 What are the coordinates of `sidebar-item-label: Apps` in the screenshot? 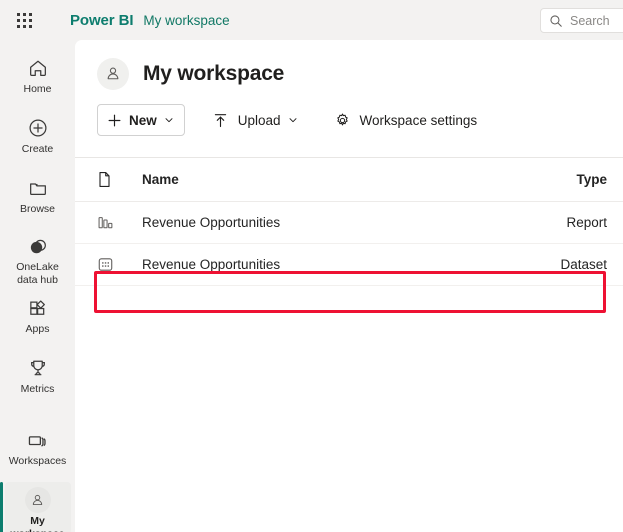 It's located at (37, 329).